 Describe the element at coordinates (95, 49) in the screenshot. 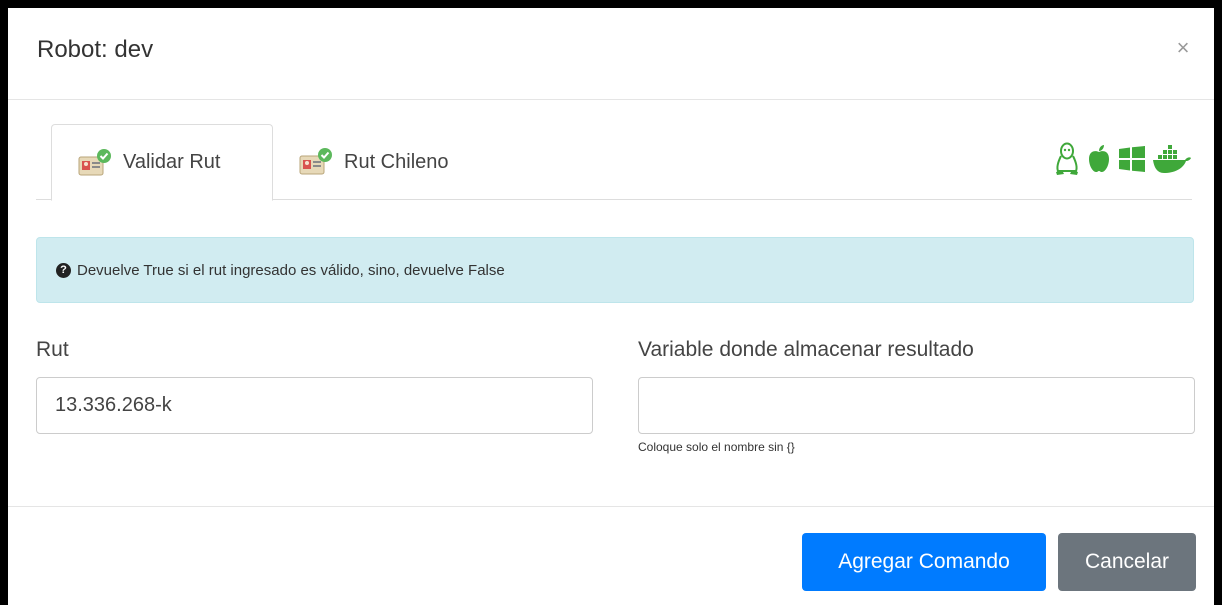

I see `modal-title: Robot: dev` at that location.